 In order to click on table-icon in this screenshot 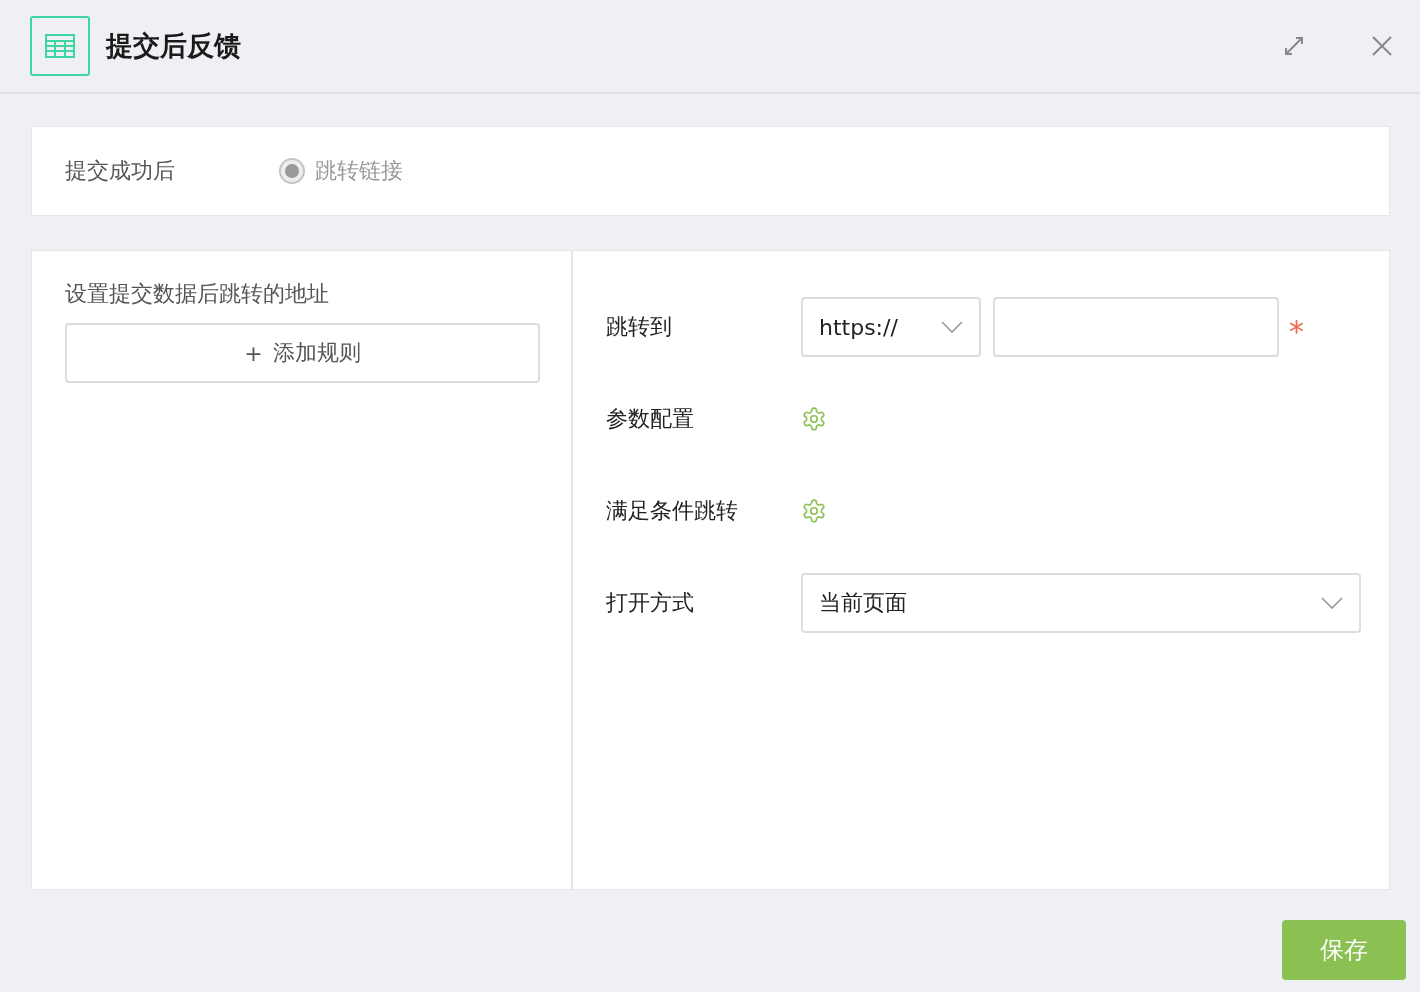, I will do `click(60, 46)`.